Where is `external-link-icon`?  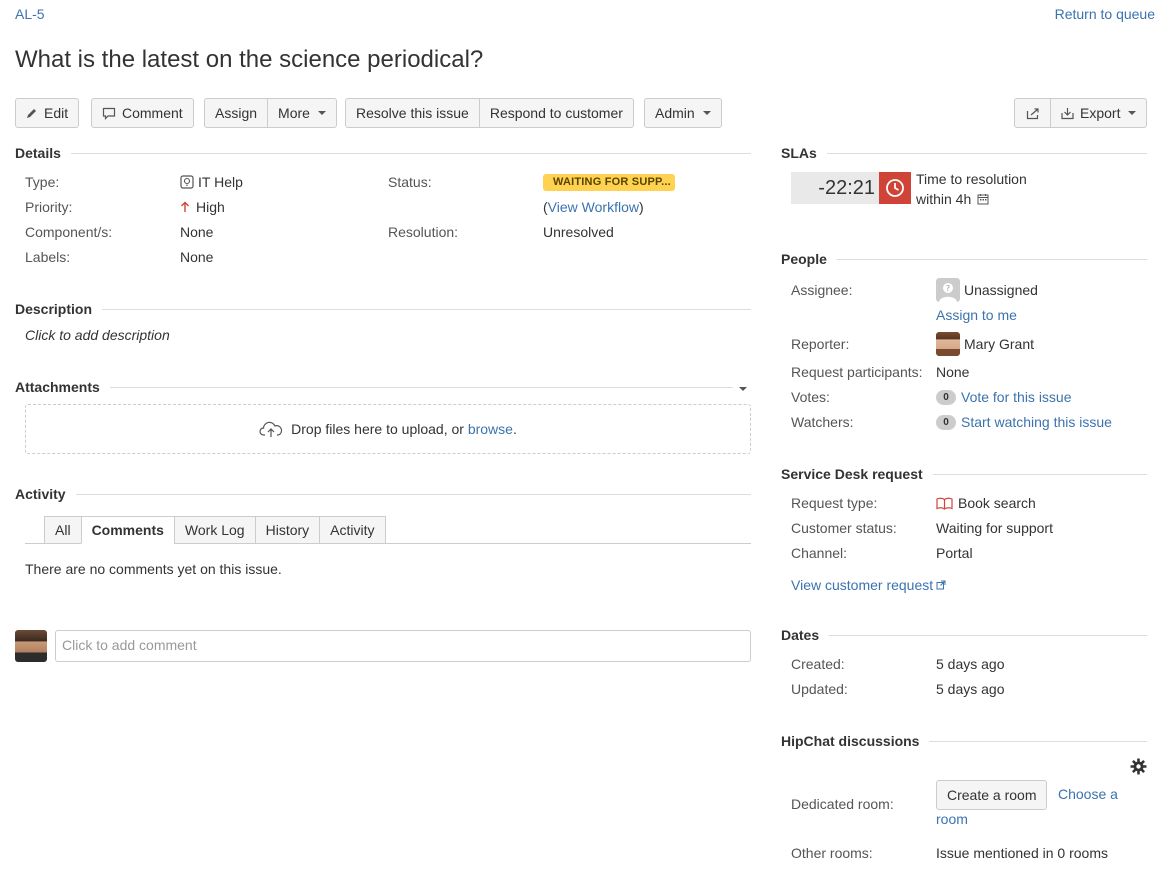
external-link-icon is located at coordinates (941, 585).